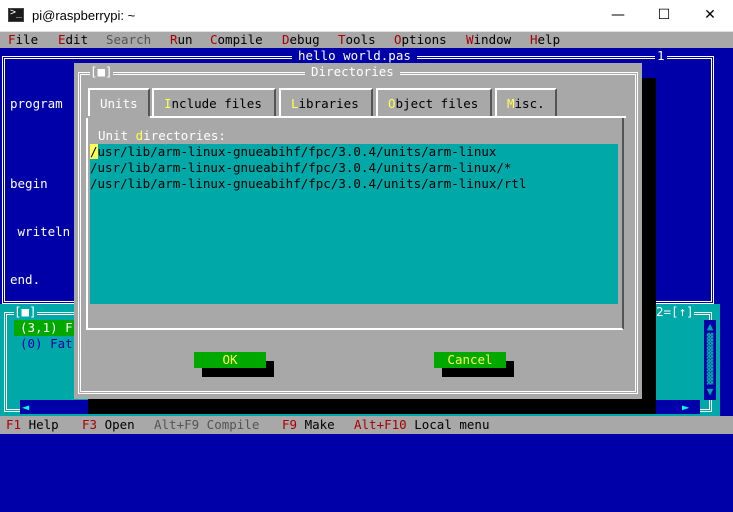 Image resolution: width=733 pixels, height=512 pixels. What do you see at coordinates (526, 102) in the screenshot?
I see `tab-misc: Misc.` at bounding box center [526, 102].